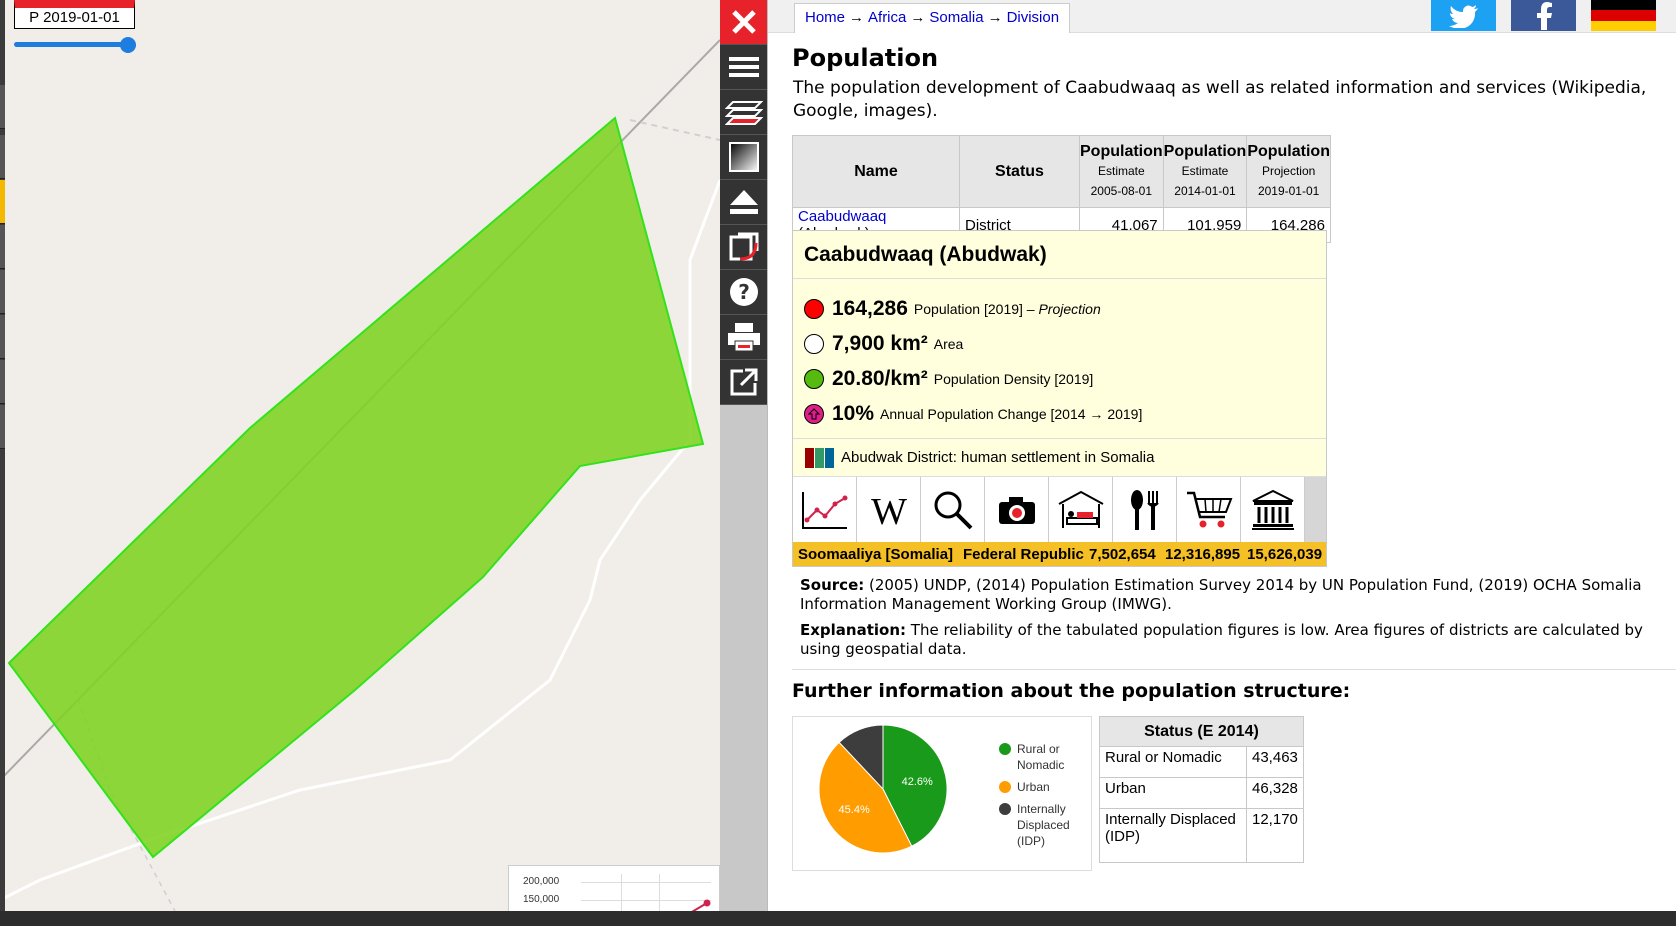 The width and height of the screenshot is (1676, 926). What do you see at coordinates (1222, 16) in the screenshot?
I see `top-bar: Home → Africa → Somalia → Division` at bounding box center [1222, 16].